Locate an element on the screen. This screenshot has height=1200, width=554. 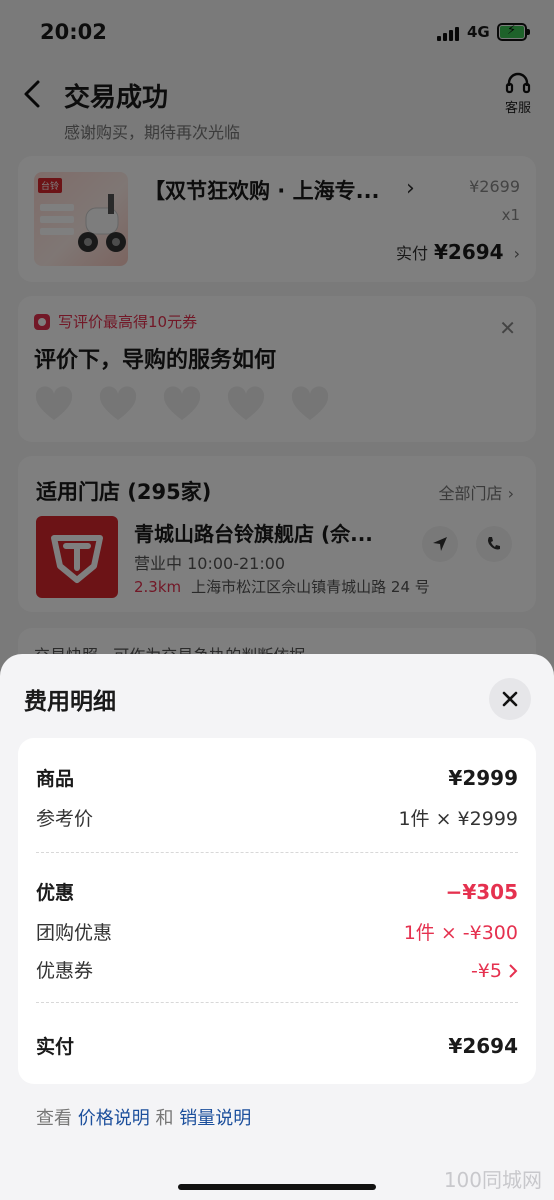
watermark: 100同城网 is located at coordinates (492, 1180).